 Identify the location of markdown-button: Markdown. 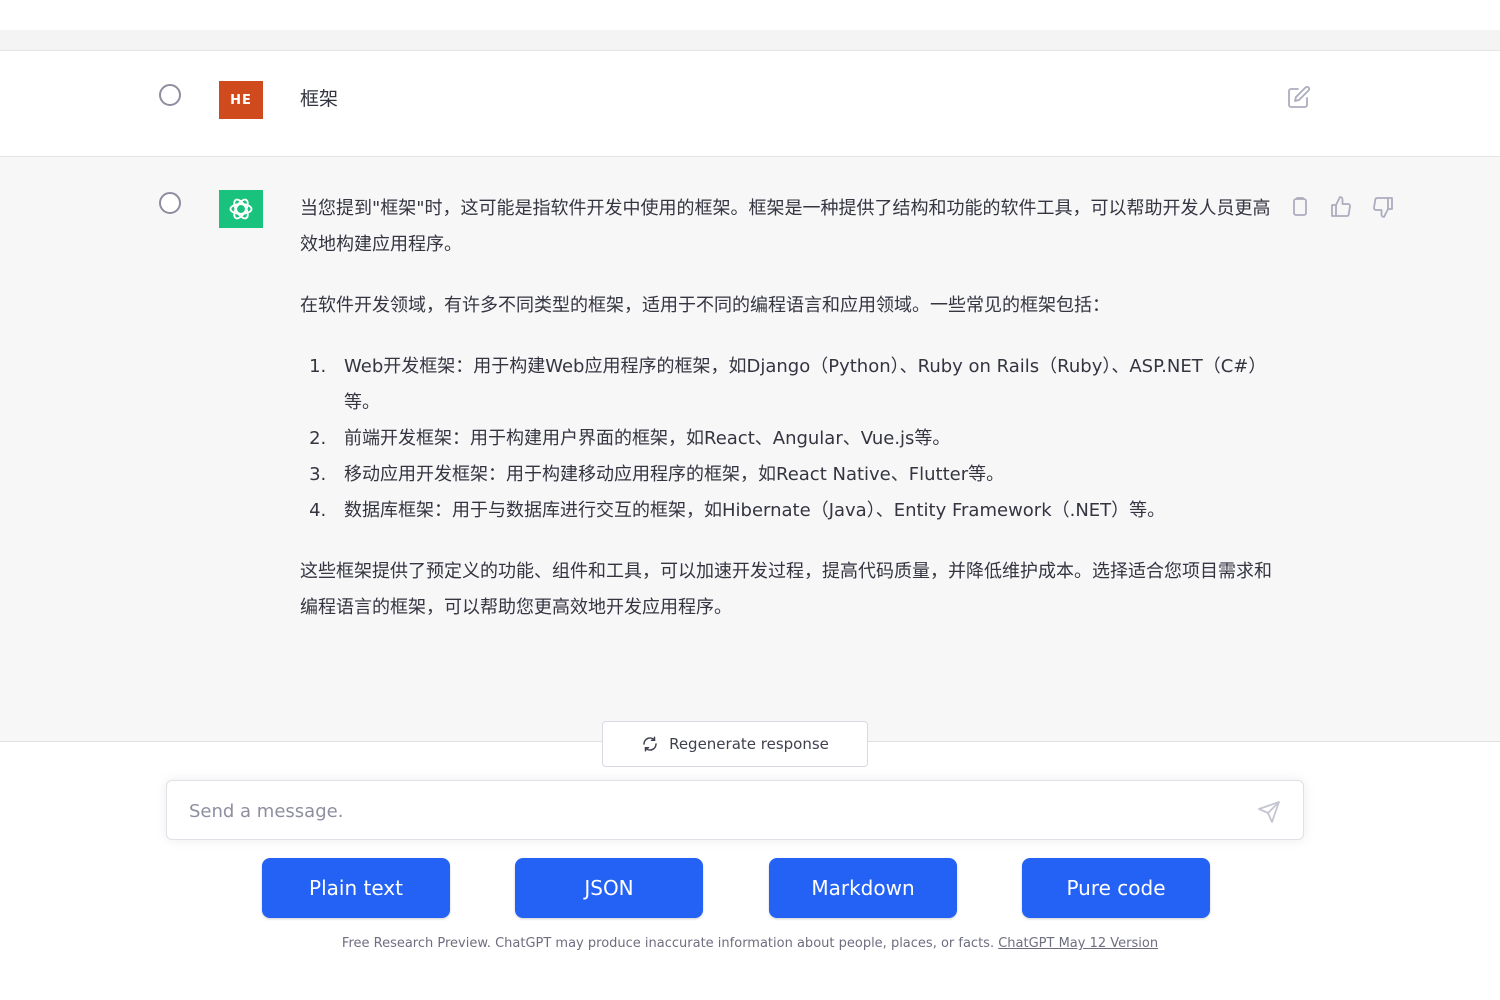
(863, 888).